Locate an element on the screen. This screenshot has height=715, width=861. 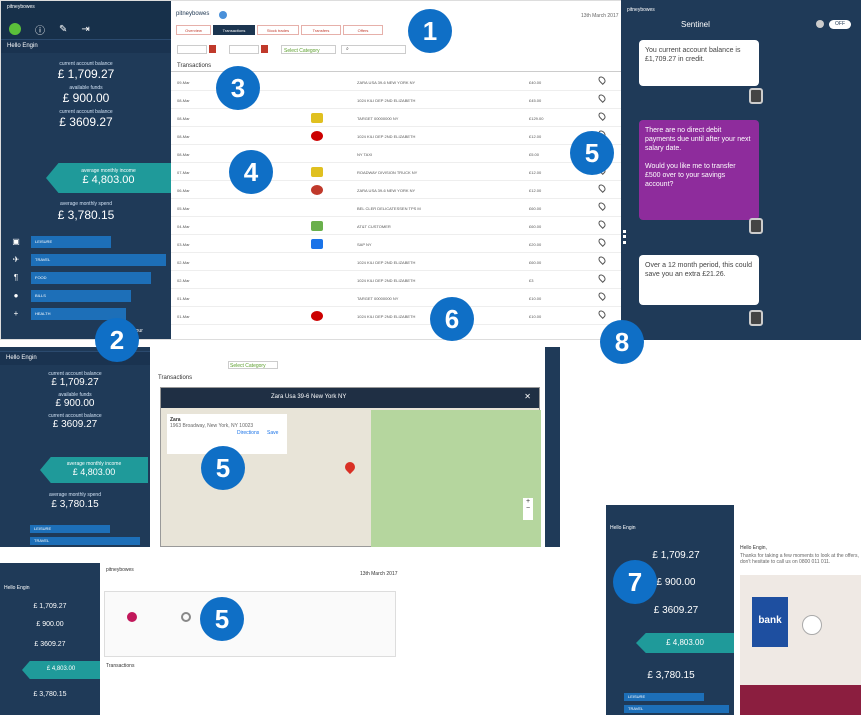
transaction-row: 02-Mar 1024 KILI DEP 2ND ELIZABETH £3 is located at coordinates (396, 280).